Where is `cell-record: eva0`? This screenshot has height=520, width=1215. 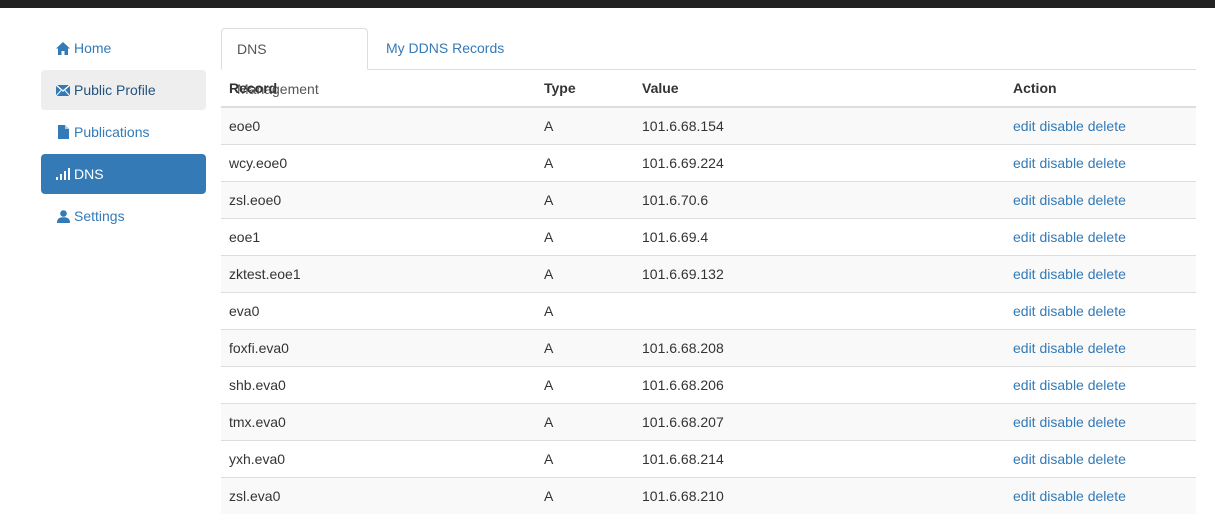 cell-record: eva0 is located at coordinates (378, 310).